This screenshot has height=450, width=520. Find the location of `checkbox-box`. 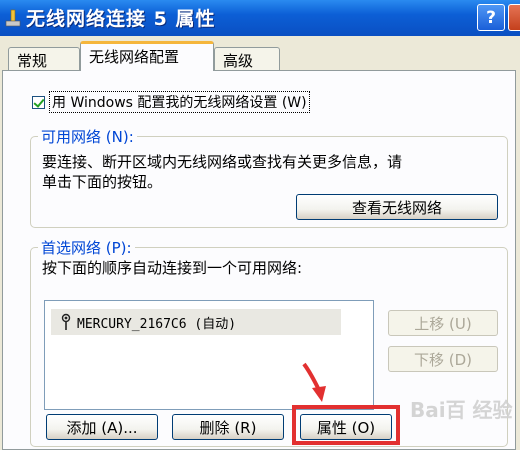

checkbox-box is located at coordinates (38, 102).